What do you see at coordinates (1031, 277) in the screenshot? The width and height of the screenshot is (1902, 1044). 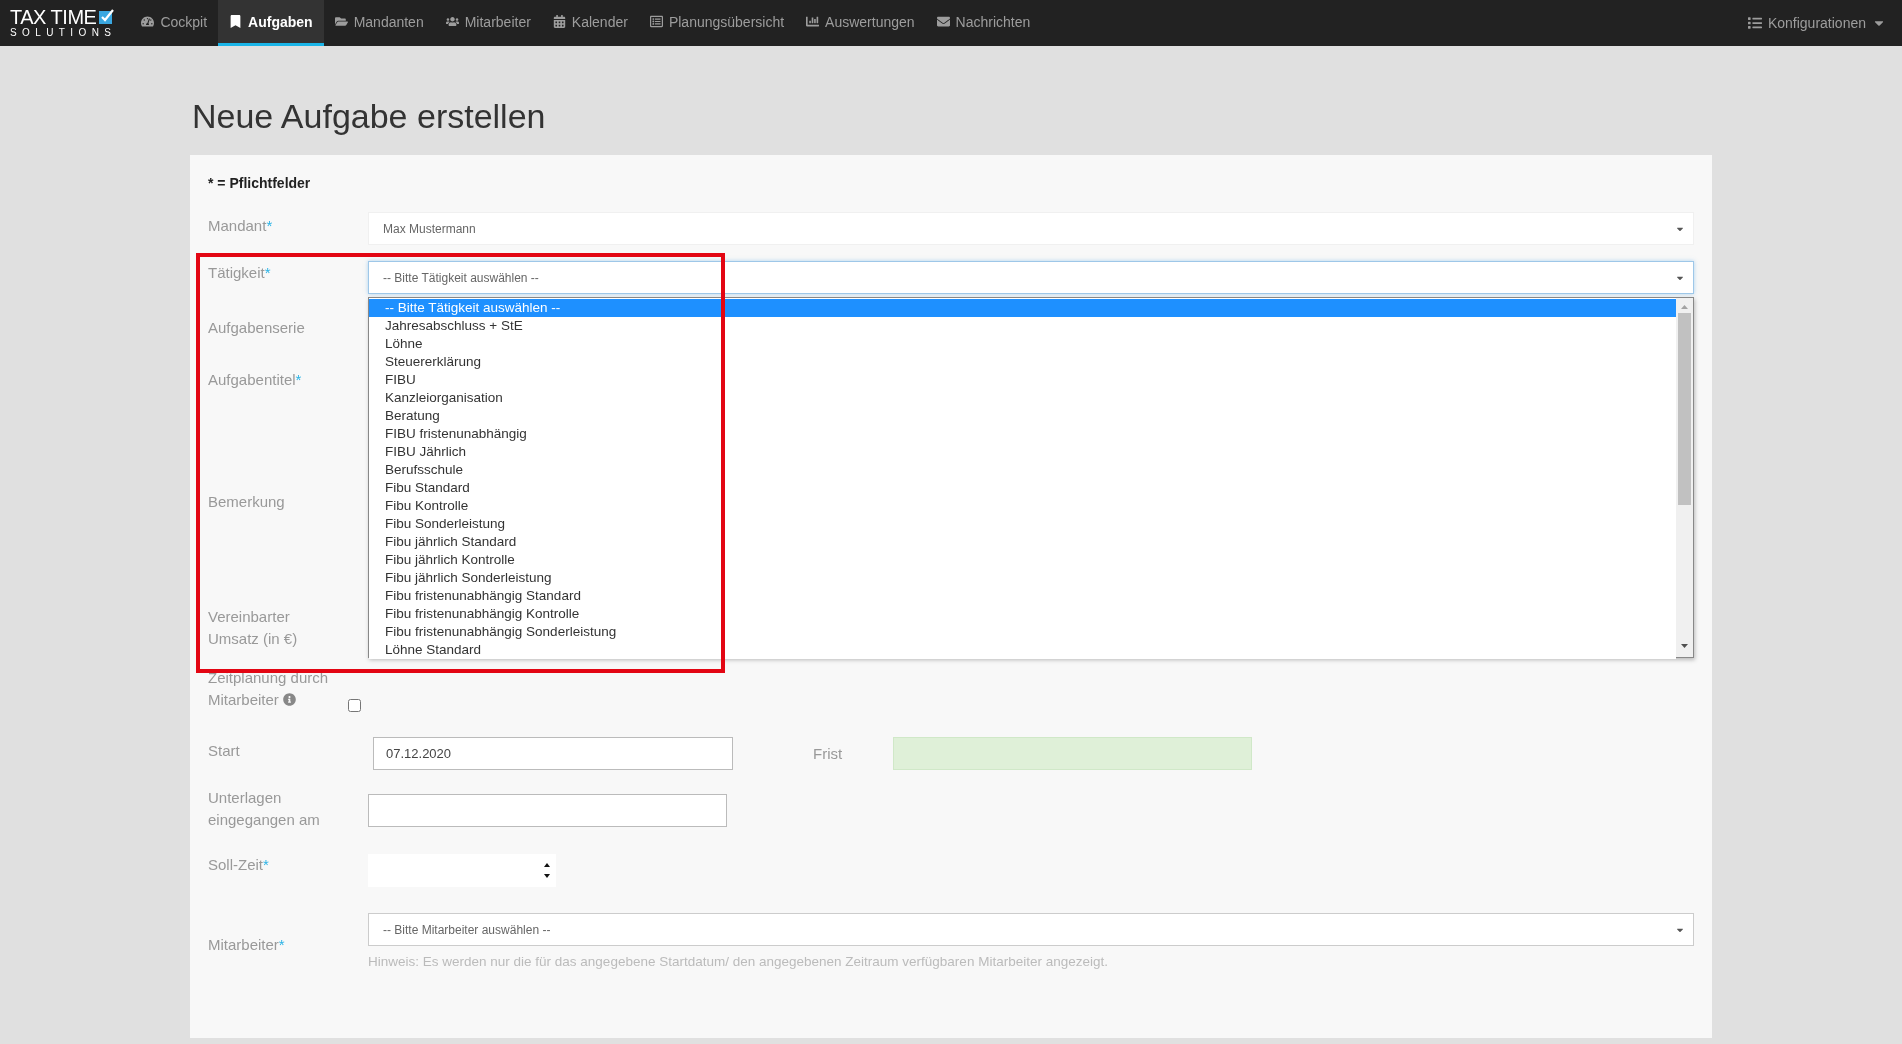 I see `activity-select: -- Bitte Tätigkeit auswählen --` at bounding box center [1031, 277].